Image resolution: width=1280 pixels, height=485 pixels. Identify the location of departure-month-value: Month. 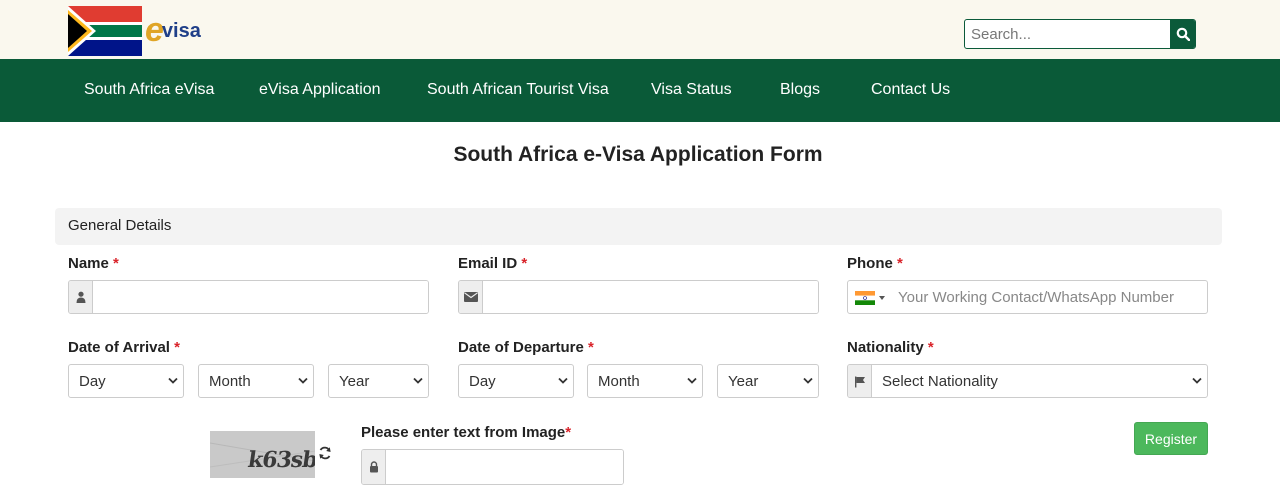
(619, 381).